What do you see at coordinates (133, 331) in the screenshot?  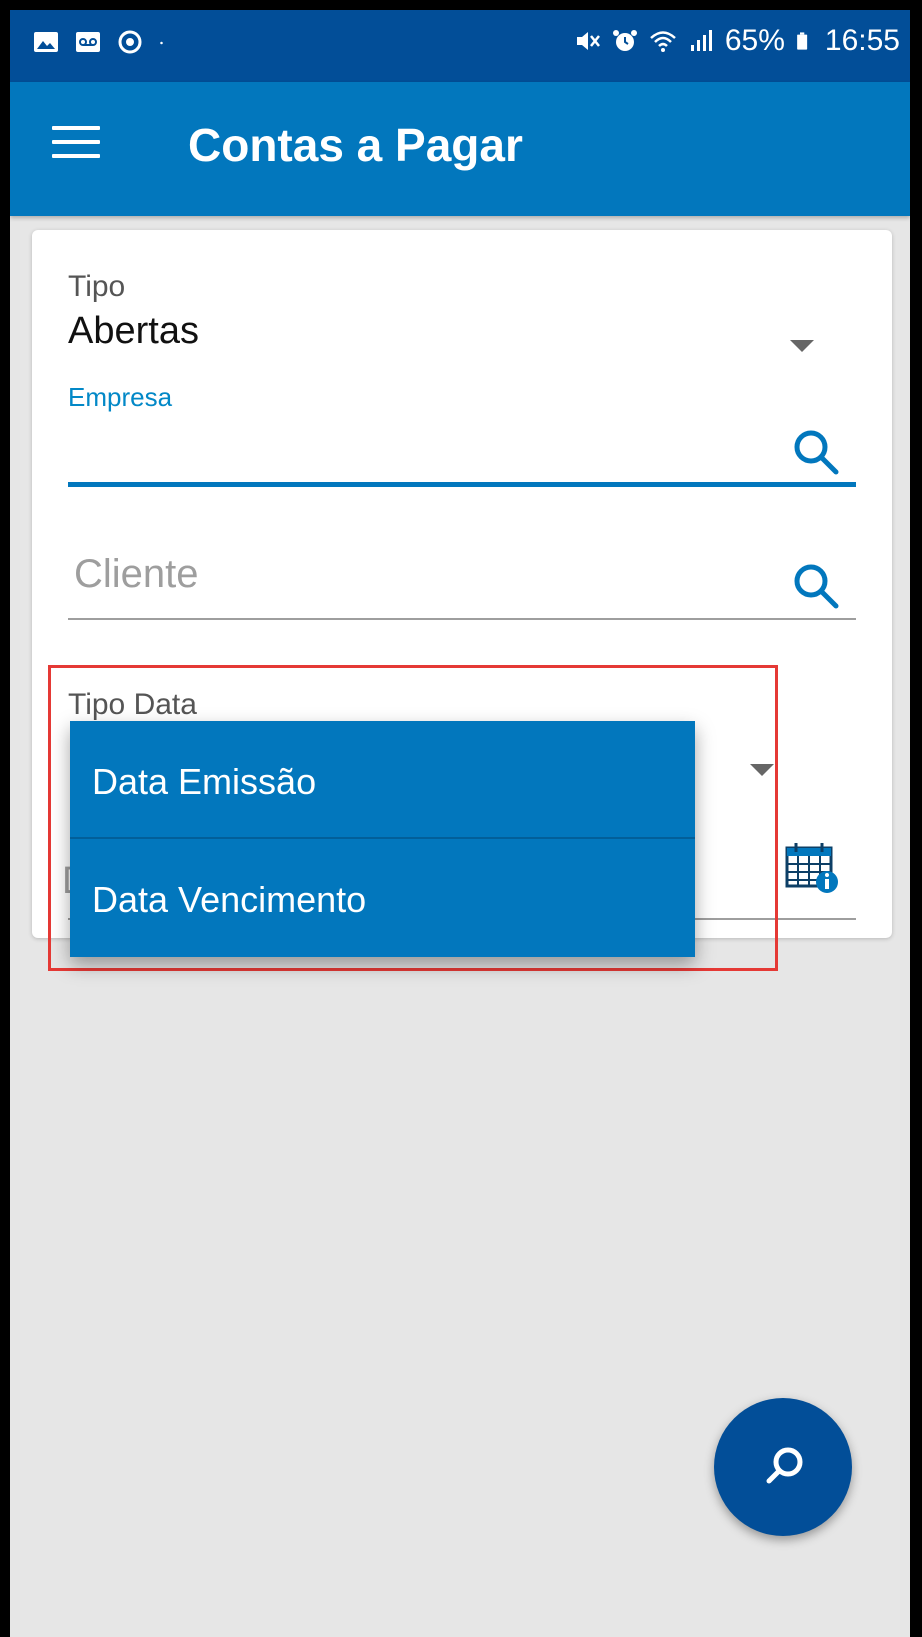 I see `tipo-select: Abertas` at bounding box center [133, 331].